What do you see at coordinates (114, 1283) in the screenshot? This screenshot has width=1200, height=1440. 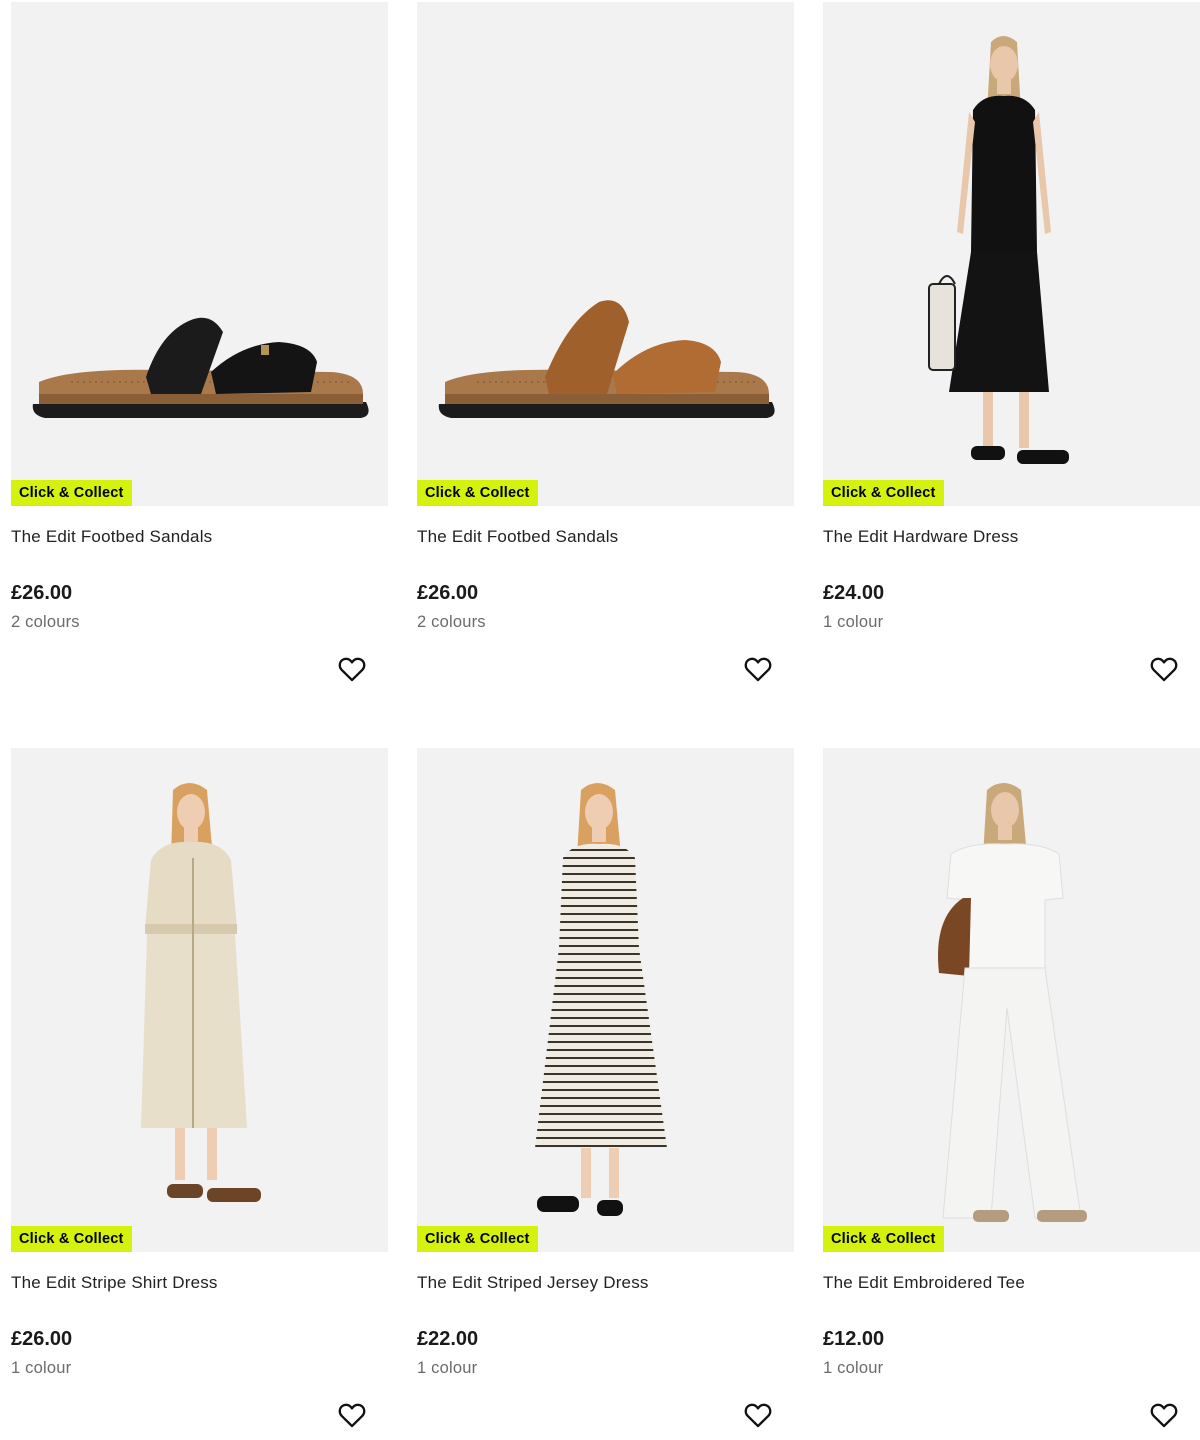 I see `product-name: The Edit Stripe Shirt Dress` at bounding box center [114, 1283].